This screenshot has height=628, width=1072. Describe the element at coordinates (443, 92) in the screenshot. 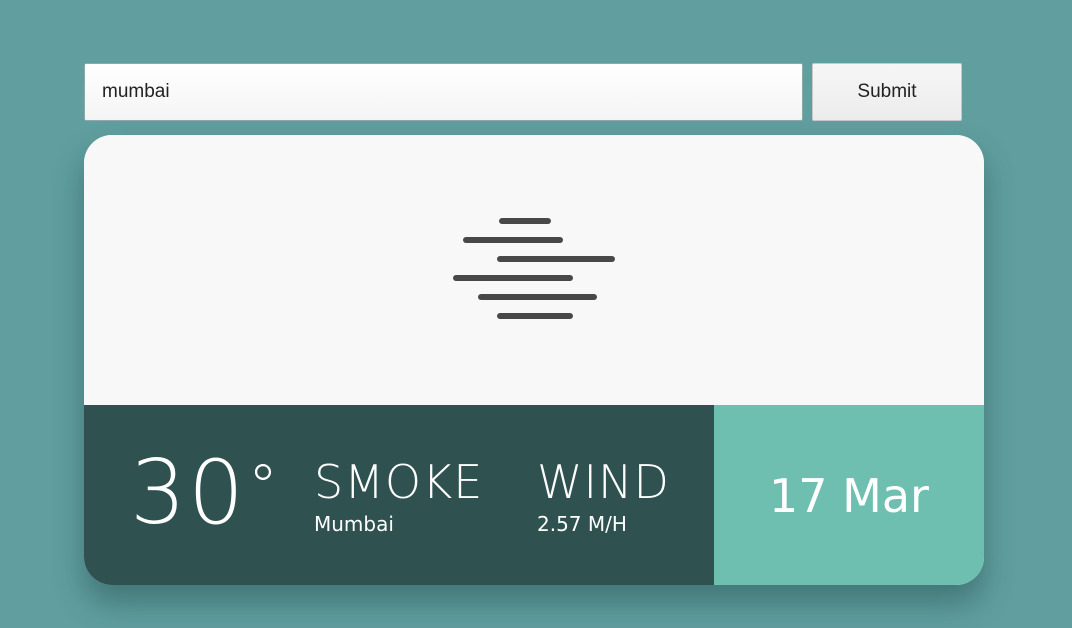

I see `city-search-input` at that location.